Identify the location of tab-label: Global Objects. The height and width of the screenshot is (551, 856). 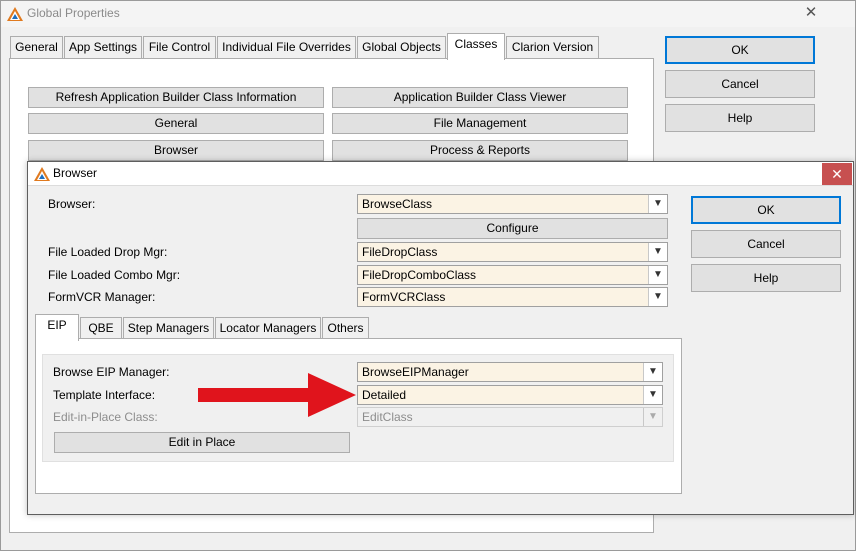
(401, 47).